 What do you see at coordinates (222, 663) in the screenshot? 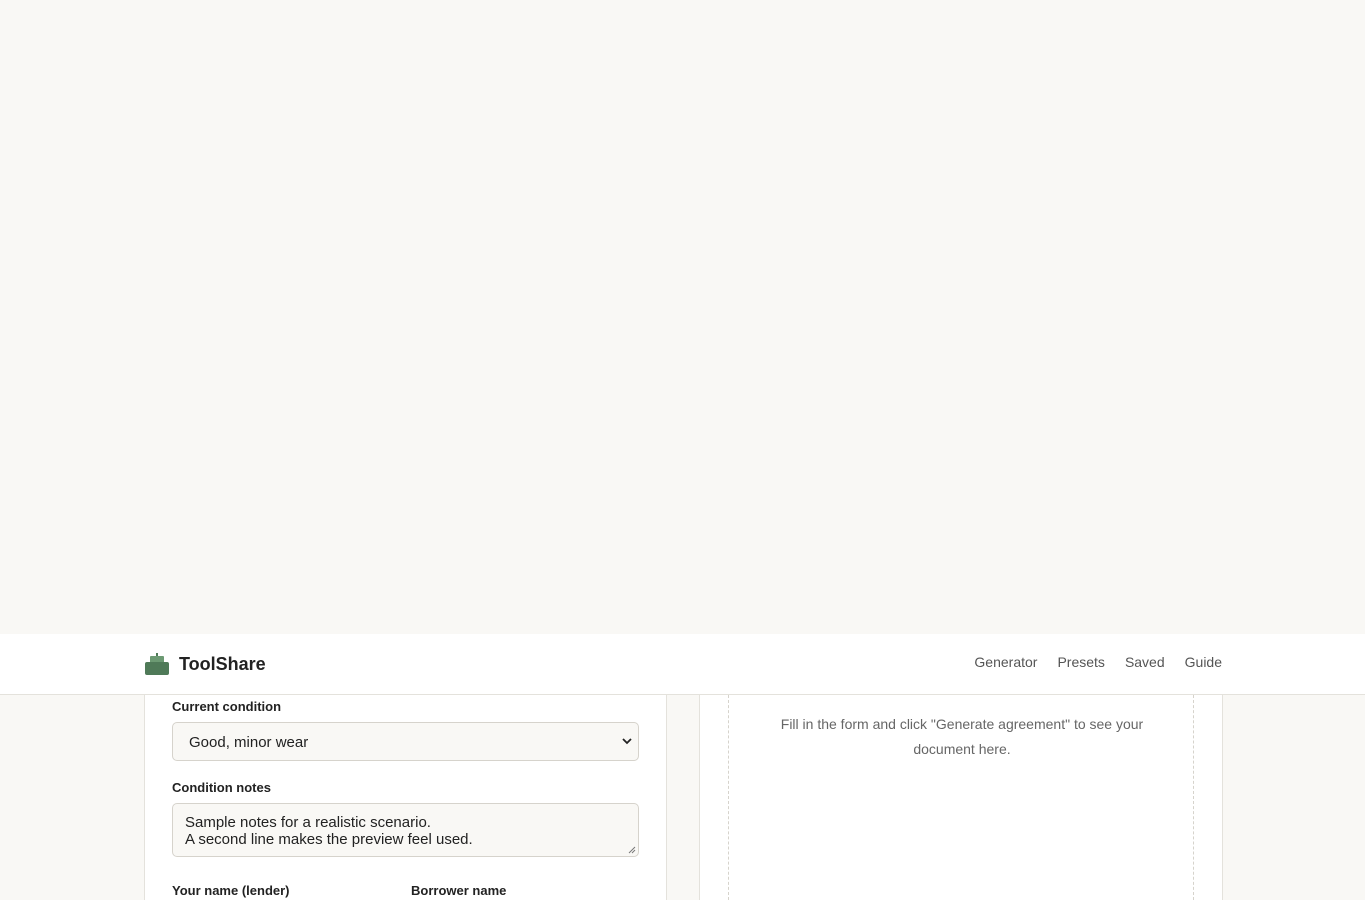
I see `brand-name: ToolShare` at bounding box center [222, 663].